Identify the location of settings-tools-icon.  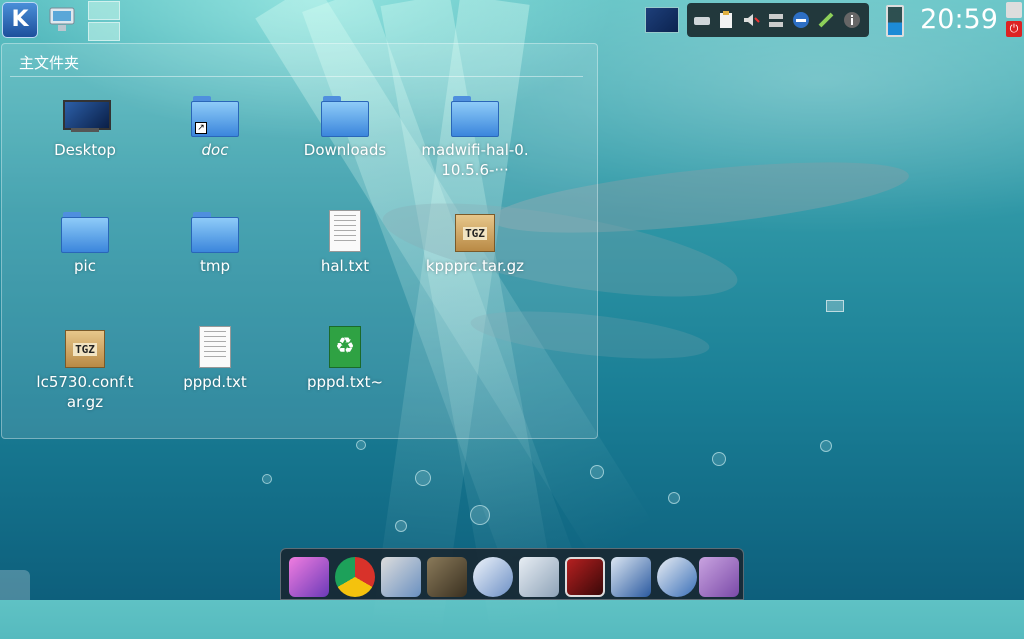
(539, 577).